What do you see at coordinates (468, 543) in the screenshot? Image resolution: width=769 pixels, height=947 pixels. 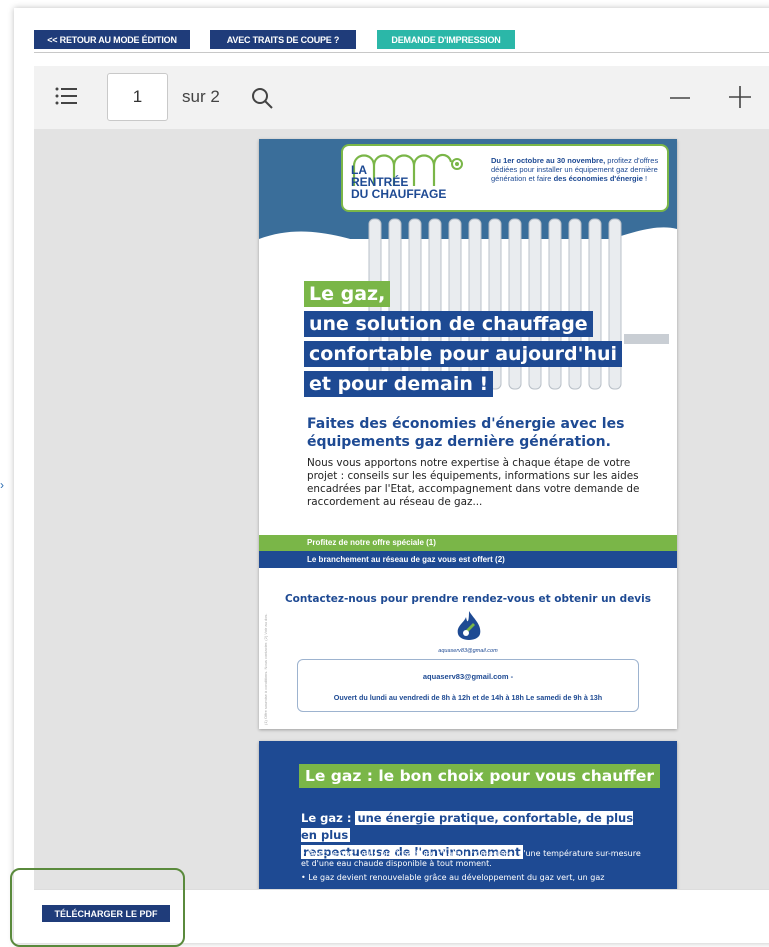 I see `offer-band: Profitez de notre offre spéciale (1)` at bounding box center [468, 543].